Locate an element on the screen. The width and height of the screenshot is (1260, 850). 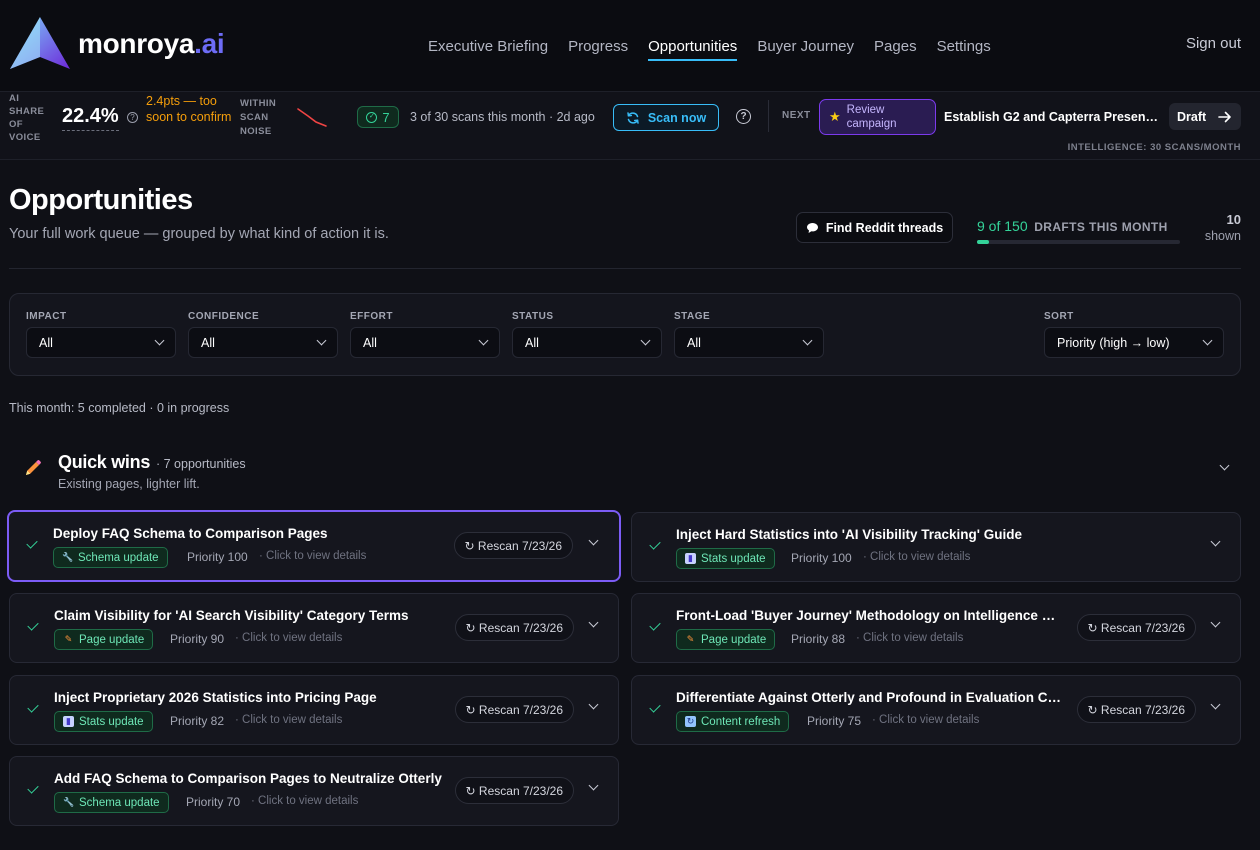
filter-label: EFFORT is located at coordinates (371, 316).